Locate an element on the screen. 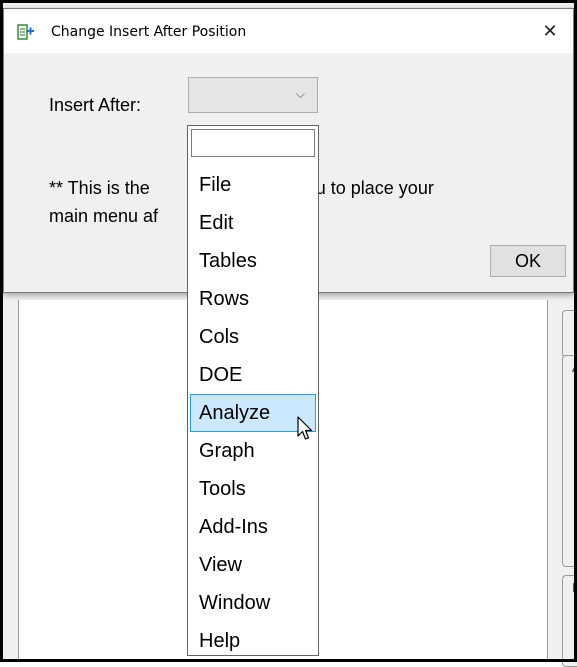 This screenshot has width=577, height=667. dialog-titlebar: Change Insert After Position ✕ is located at coordinates (288, 31).